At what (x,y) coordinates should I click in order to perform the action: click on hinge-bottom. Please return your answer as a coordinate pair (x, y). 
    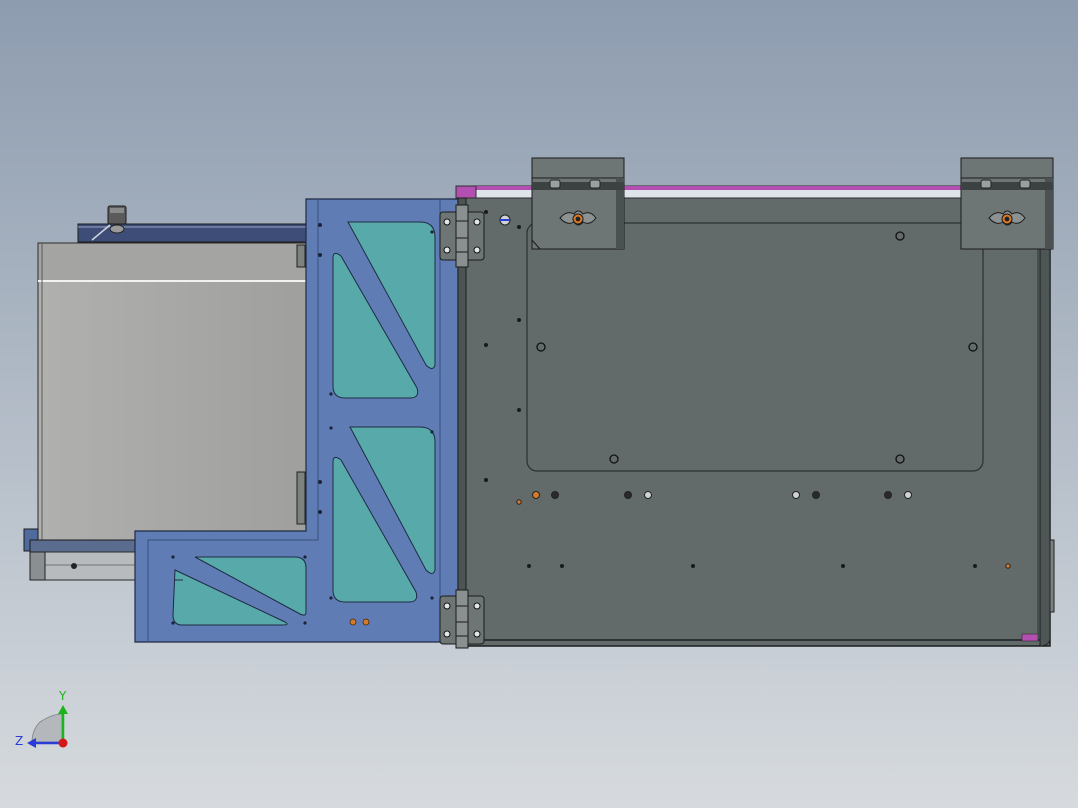
    Looking at the image, I should click on (462, 619).